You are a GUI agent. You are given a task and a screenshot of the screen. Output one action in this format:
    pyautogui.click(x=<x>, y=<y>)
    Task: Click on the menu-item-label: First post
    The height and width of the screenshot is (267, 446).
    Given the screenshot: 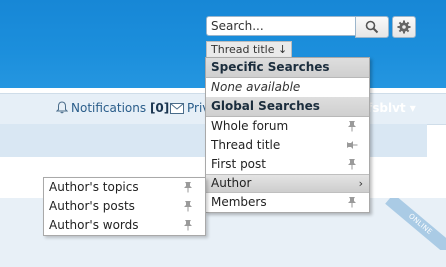 What is the action you would take?
    pyautogui.click(x=238, y=164)
    